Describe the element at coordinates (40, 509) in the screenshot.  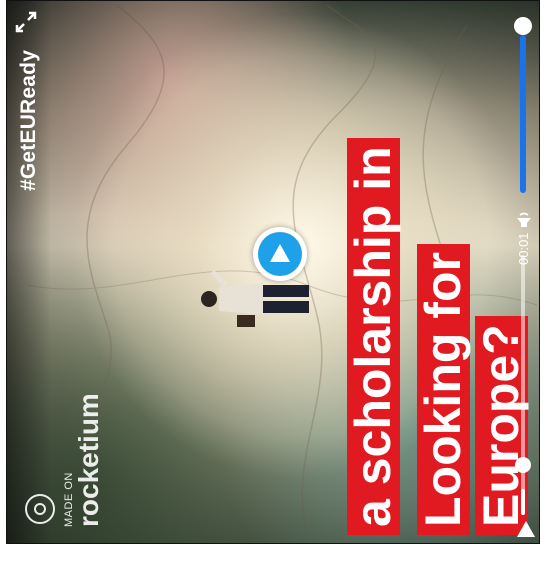
I see `rocketium-logo-icon` at that location.